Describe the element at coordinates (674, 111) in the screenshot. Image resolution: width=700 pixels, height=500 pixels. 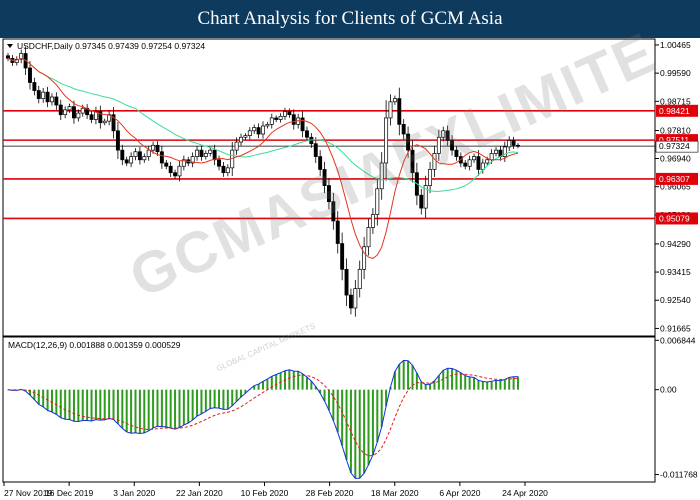
I see `level-tag-label: 0.98421` at that location.